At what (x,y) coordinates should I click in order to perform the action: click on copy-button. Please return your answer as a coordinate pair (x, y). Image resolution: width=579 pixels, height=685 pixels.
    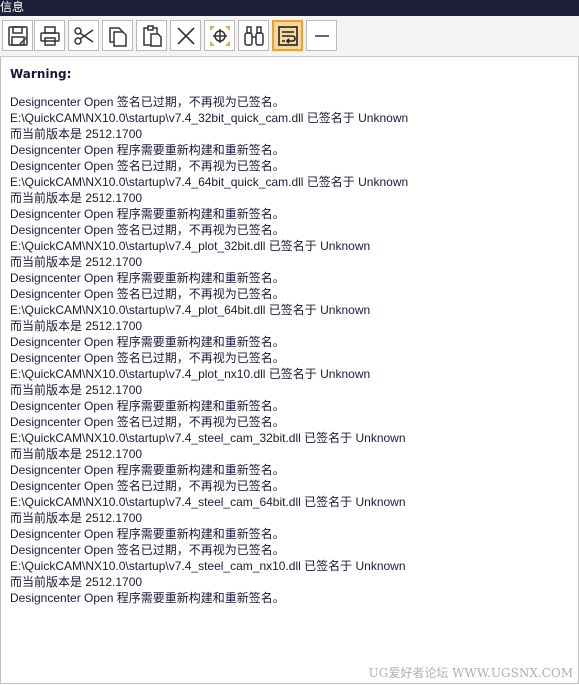
    Looking at the image, I should click on (117, 35).